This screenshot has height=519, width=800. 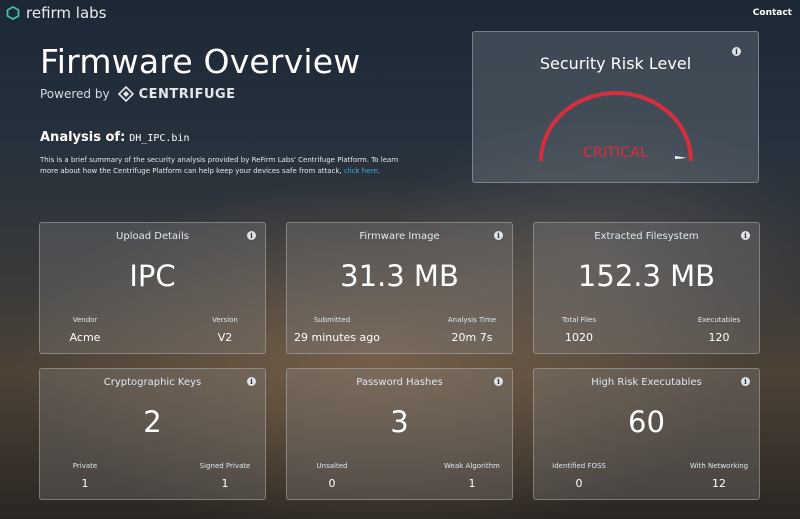 I want to click on page-title: Firmware Overview, so click(x=200, y=61).